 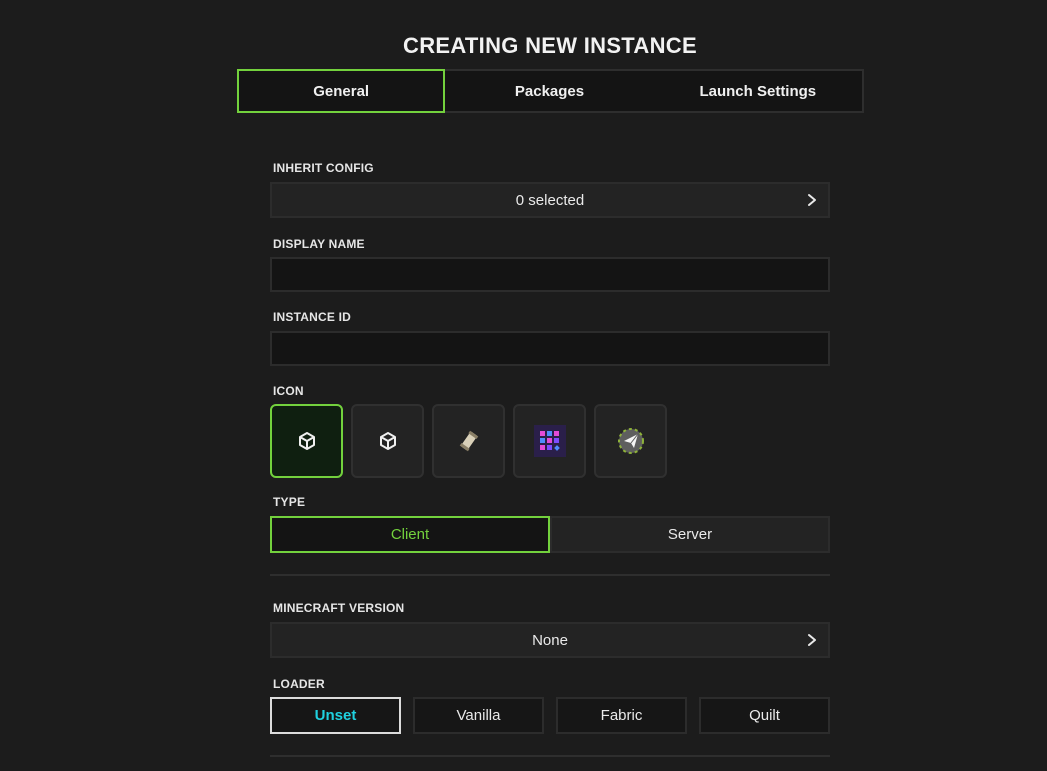 What do you see at coordinates (335, 715) in the screenshot?
I see `loader-unset-button: Unset` at bounding box center [335, 715].